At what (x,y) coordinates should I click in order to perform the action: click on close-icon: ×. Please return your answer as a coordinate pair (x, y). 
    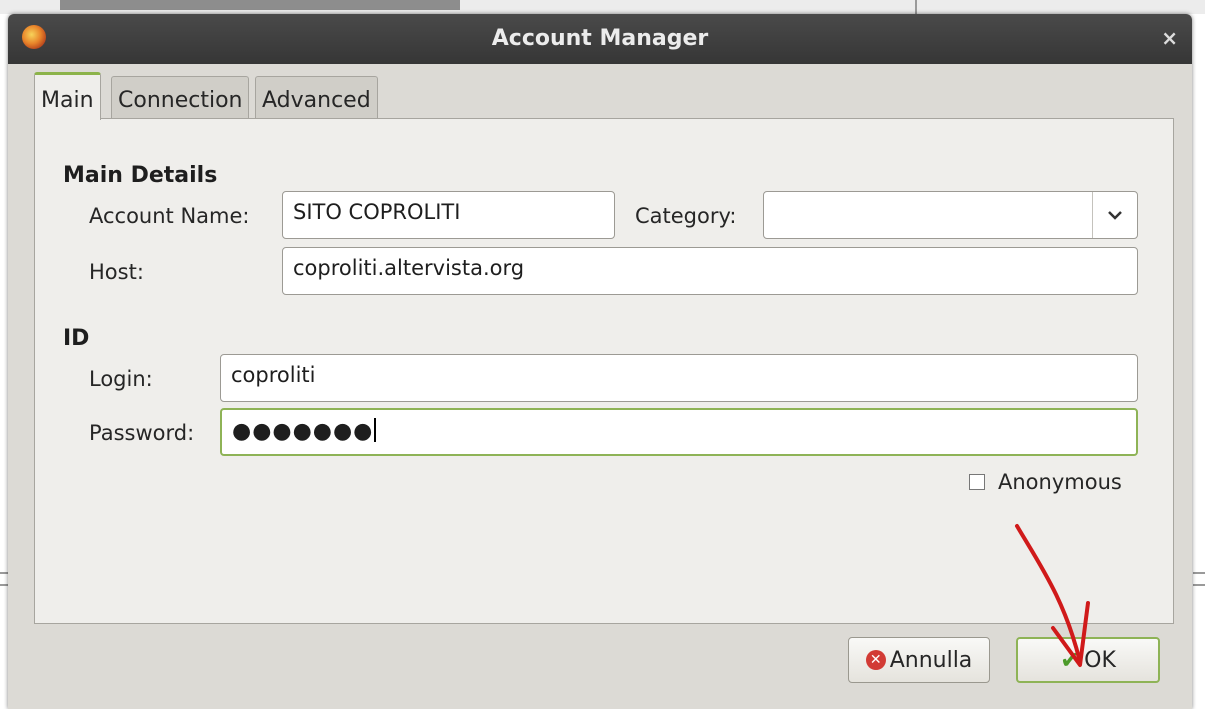
    Looking at the image, I should click on (1169, 38).